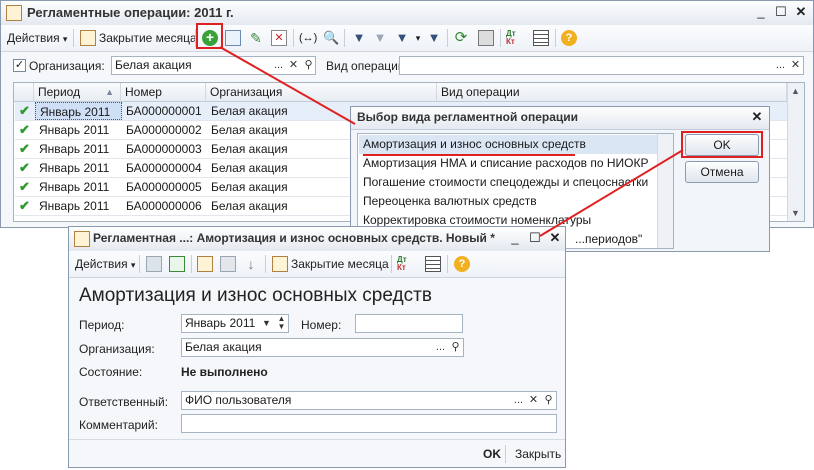 This screenshot has width=814, height=470. I want to click on number-field, so click(409, 323).